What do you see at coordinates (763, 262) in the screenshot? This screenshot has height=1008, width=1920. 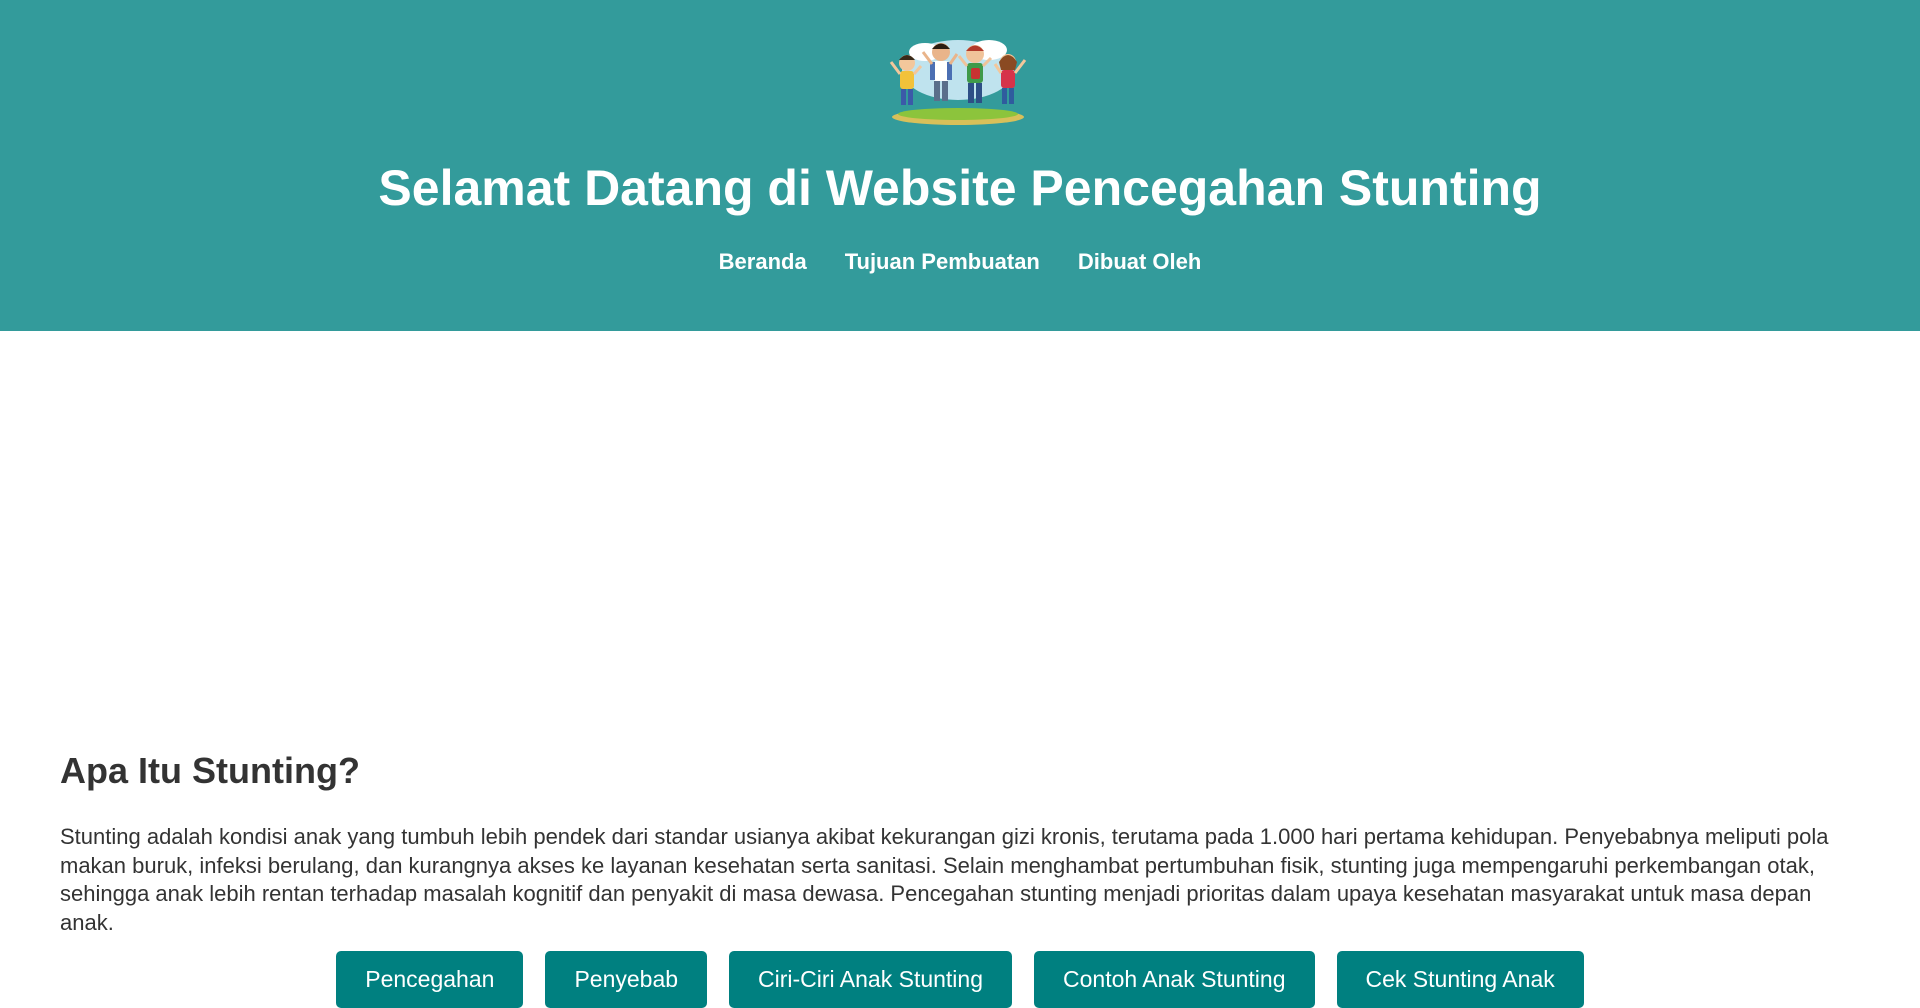 I see `nav-link-beranda: Beranda` at bounding box center [763, 262].